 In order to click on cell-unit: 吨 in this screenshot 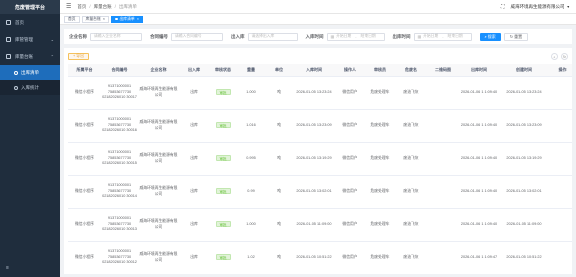, I will do `click(279, 225)`.